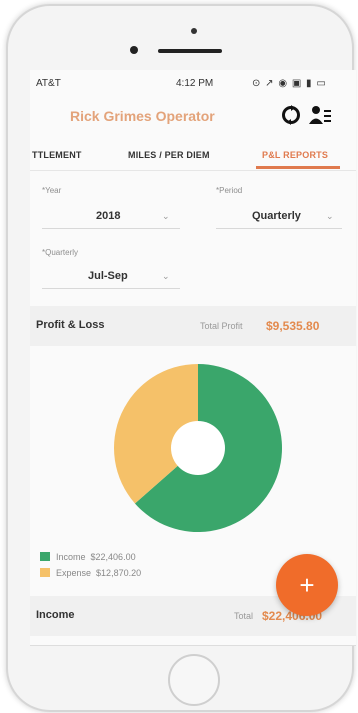 The height and width of the screenshot is (713, 358). I want to click on quarterly-value: Jul-Sep, so click(108, 276).